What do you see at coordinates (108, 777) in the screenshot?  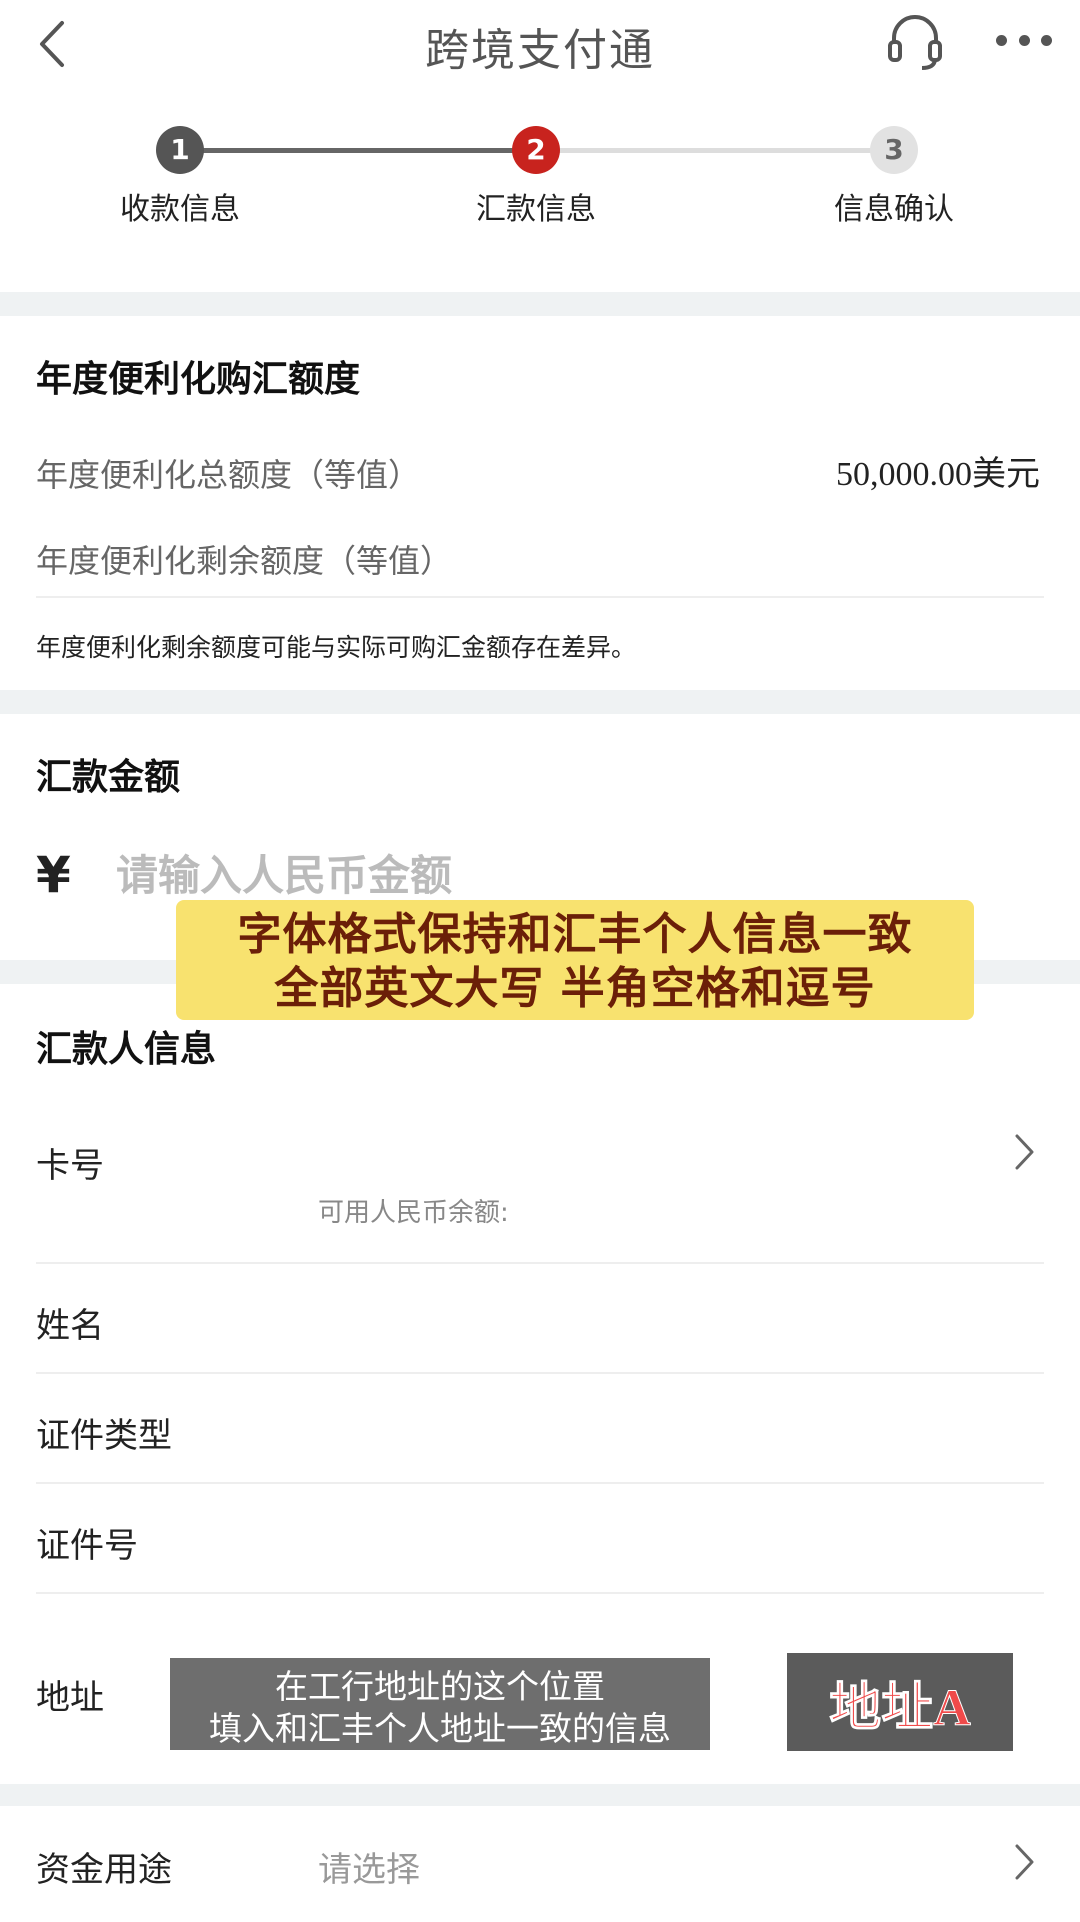 I see `amount-section-title: 汇款金额` at bounding box center [108, 777].